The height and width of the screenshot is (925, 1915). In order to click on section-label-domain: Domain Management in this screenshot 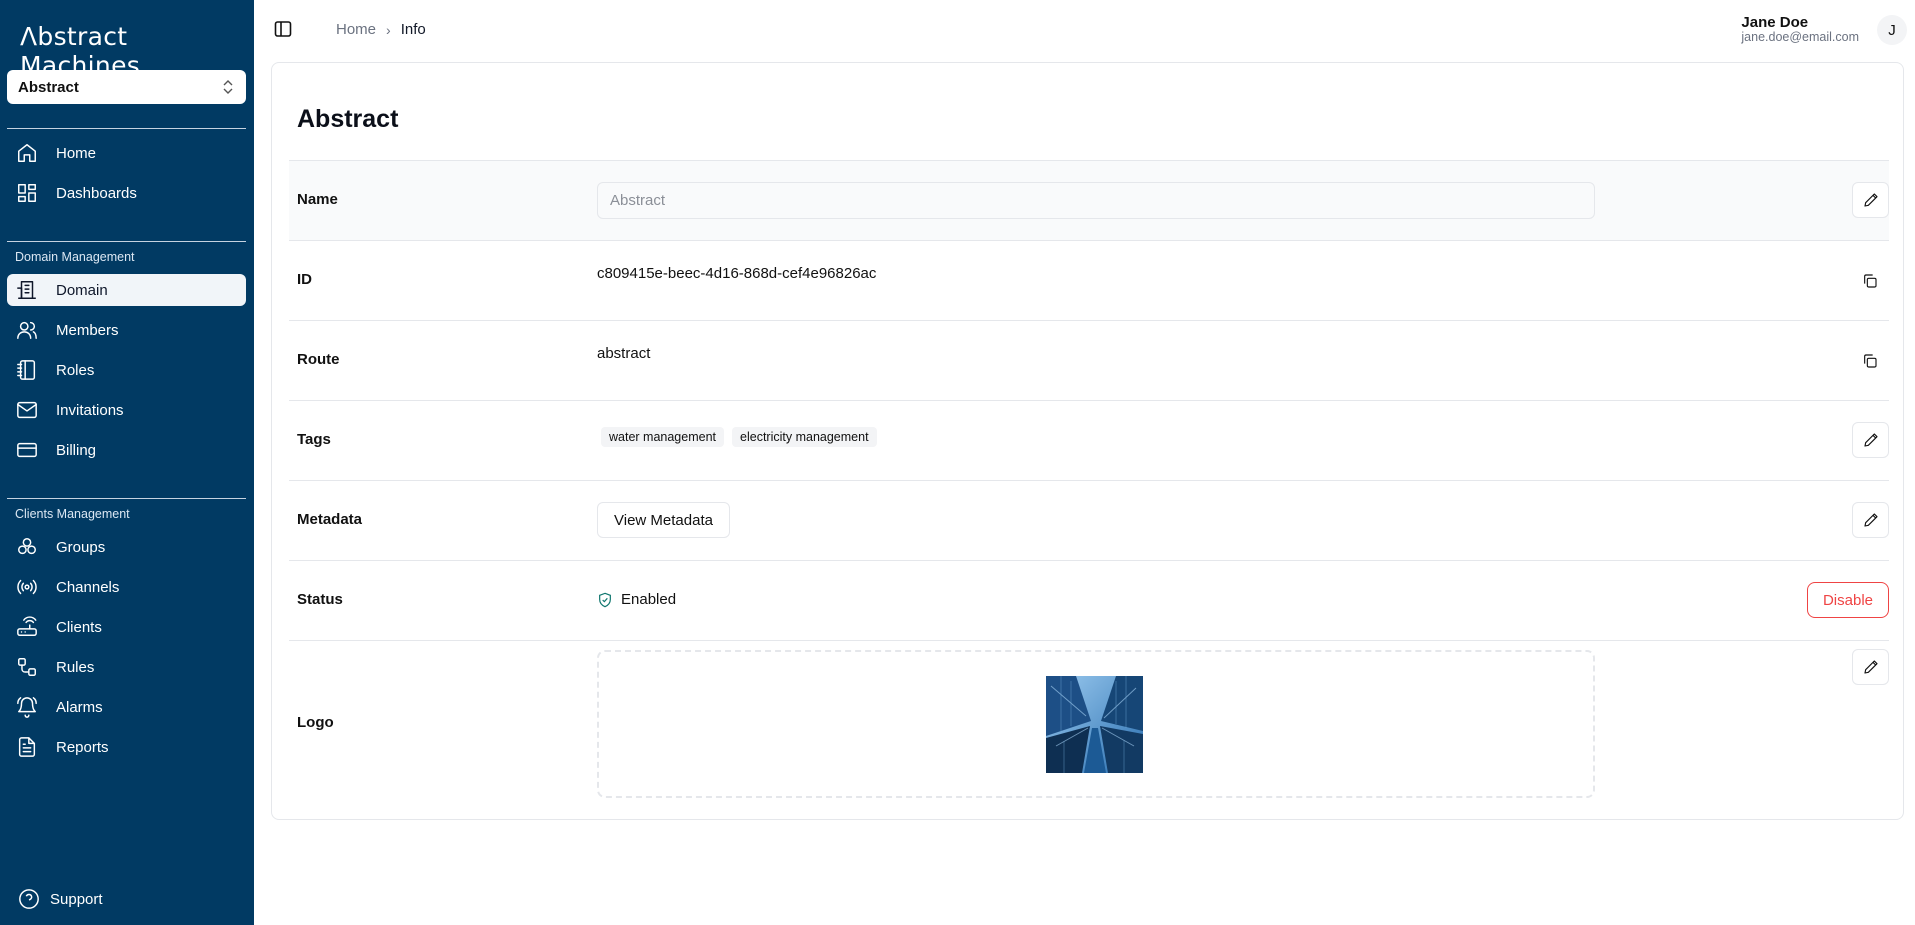, I will do `click(75, 257)`.